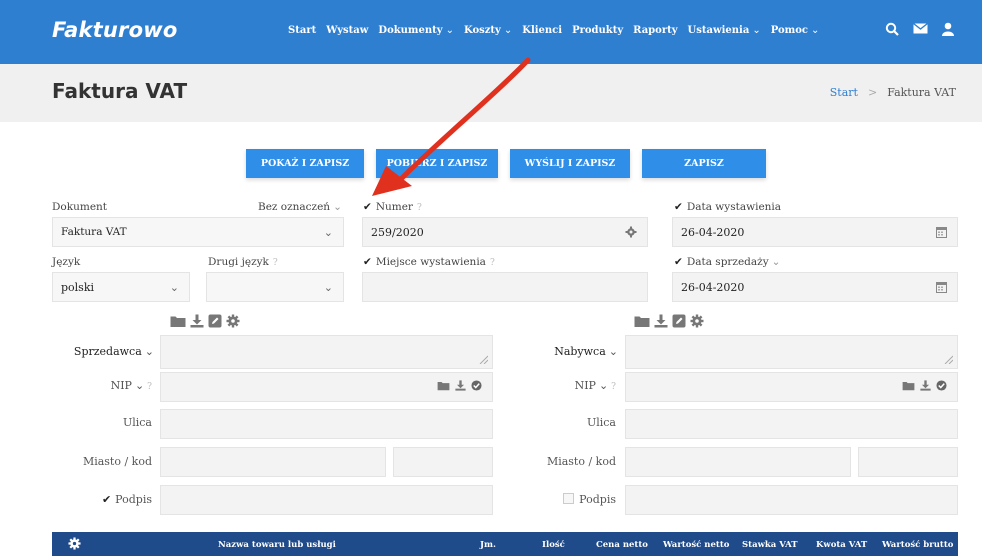 Image resolution: width=982 pixels, height=556 pixels. What do you see at coordinates (505, 287) in the screenshot?
I see `miejsce-input` at bounding box center [505, 287].